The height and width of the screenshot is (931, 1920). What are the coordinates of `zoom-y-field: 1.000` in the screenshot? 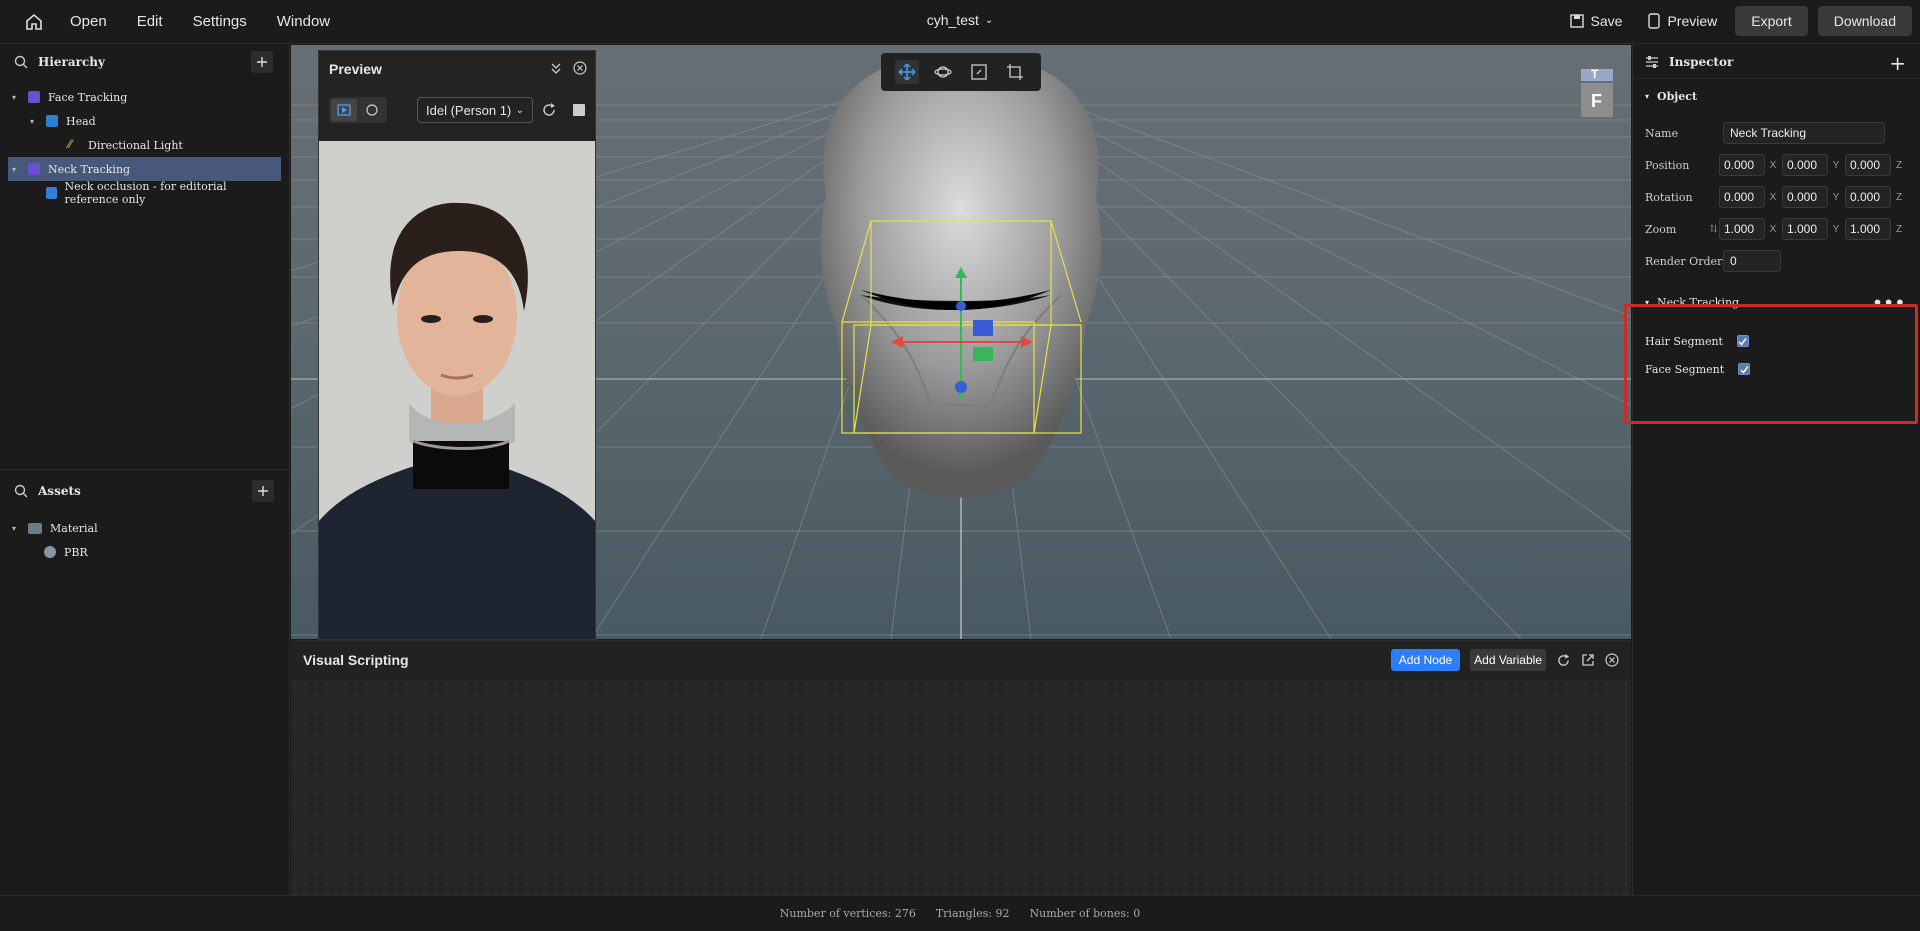 It's located at (1805, 229).